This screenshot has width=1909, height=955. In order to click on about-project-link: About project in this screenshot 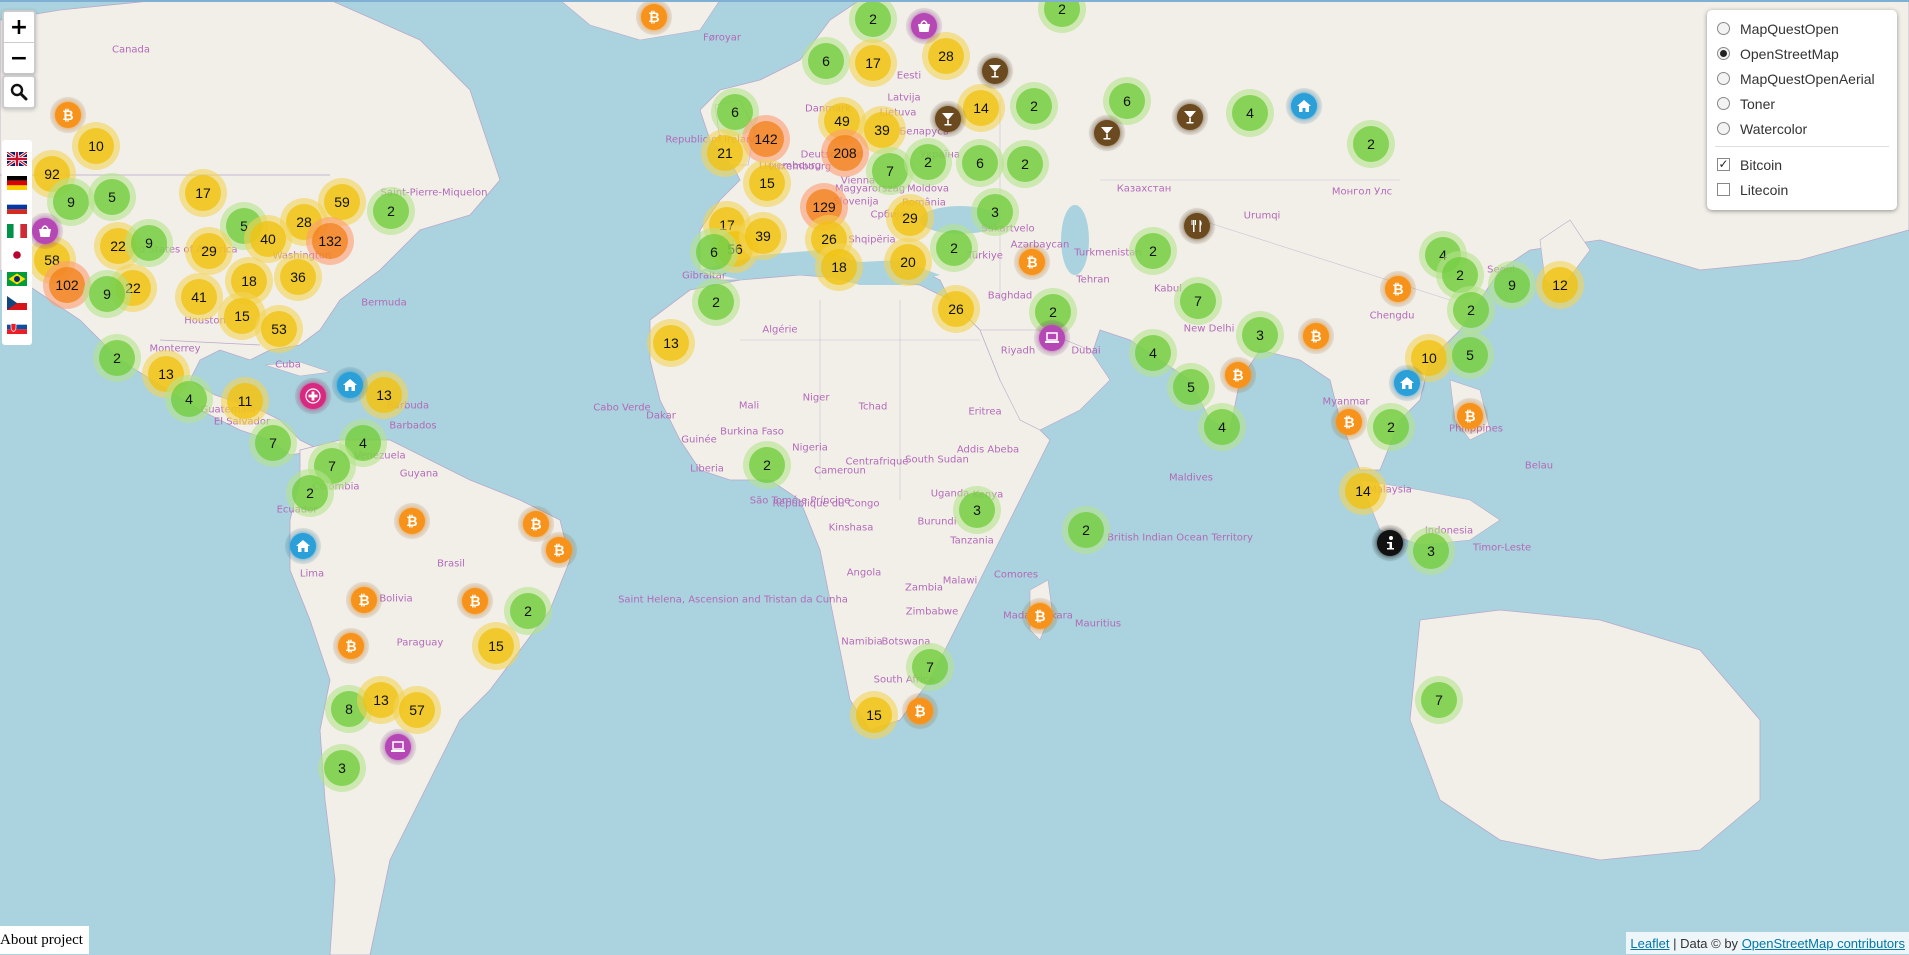, I will do `click(44, 940)`.